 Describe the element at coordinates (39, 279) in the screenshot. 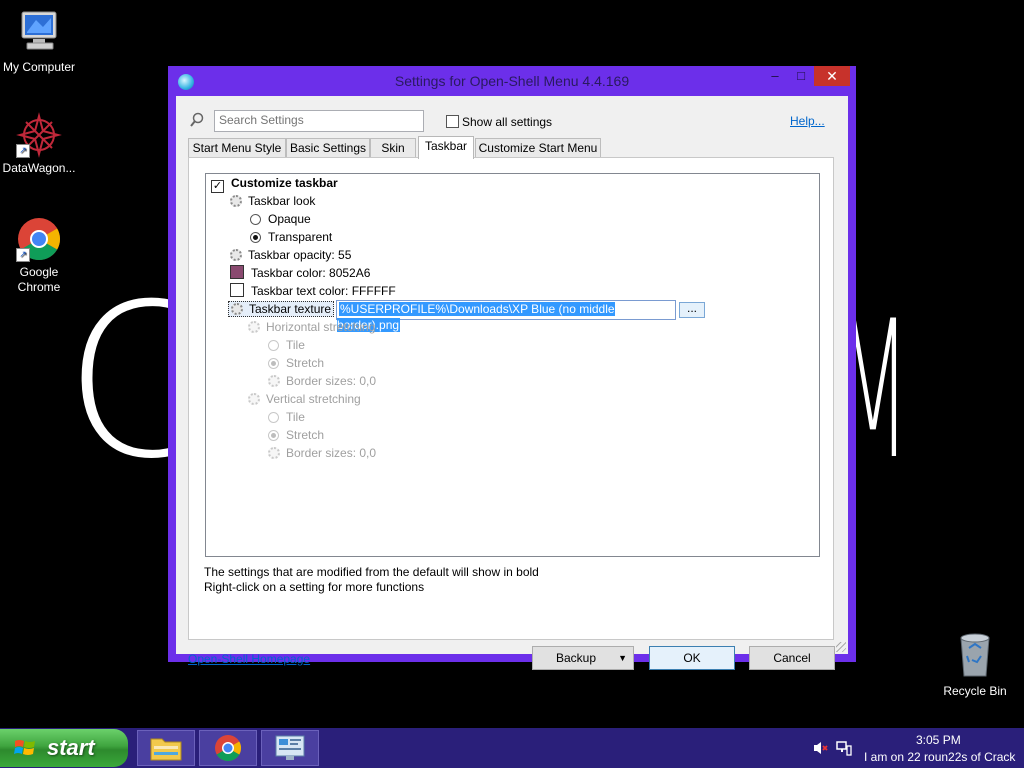

I see `desktop-icon-label: Google Chrome` at that location.